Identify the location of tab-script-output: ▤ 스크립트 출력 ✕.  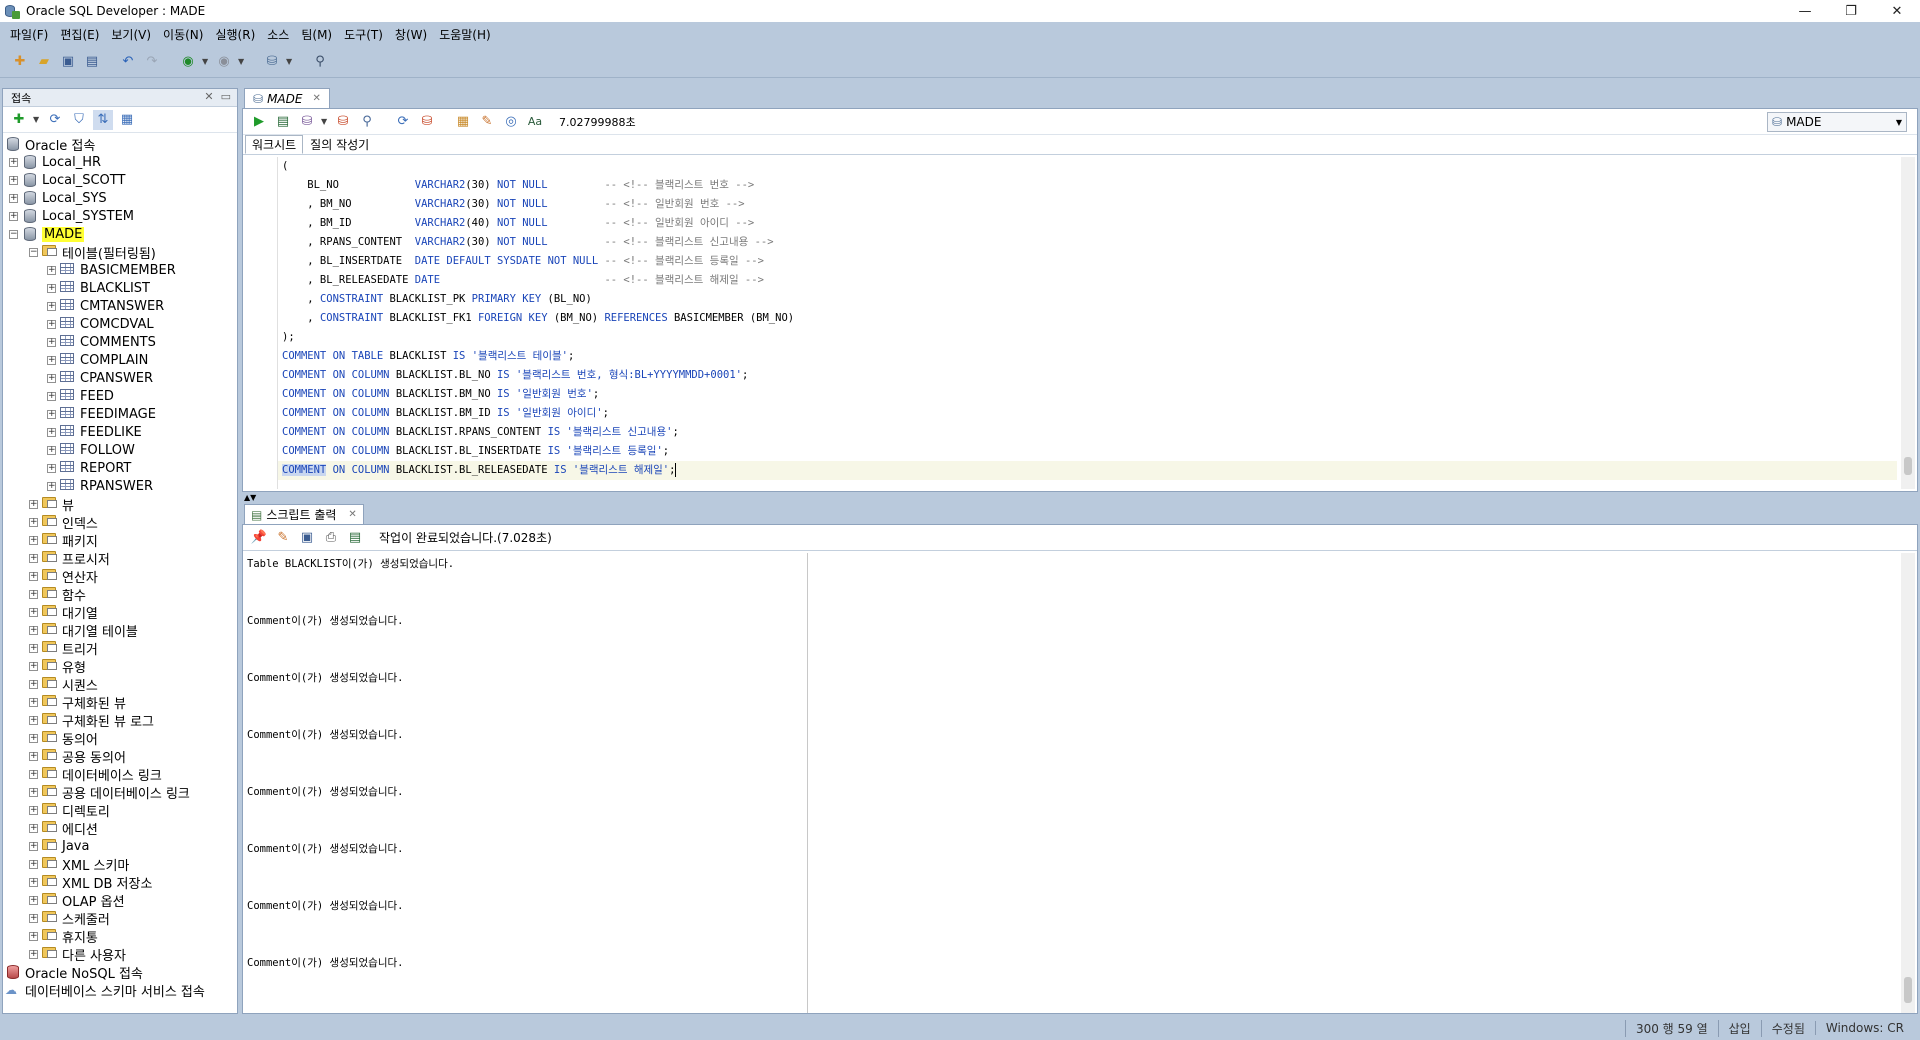
(304, 514).